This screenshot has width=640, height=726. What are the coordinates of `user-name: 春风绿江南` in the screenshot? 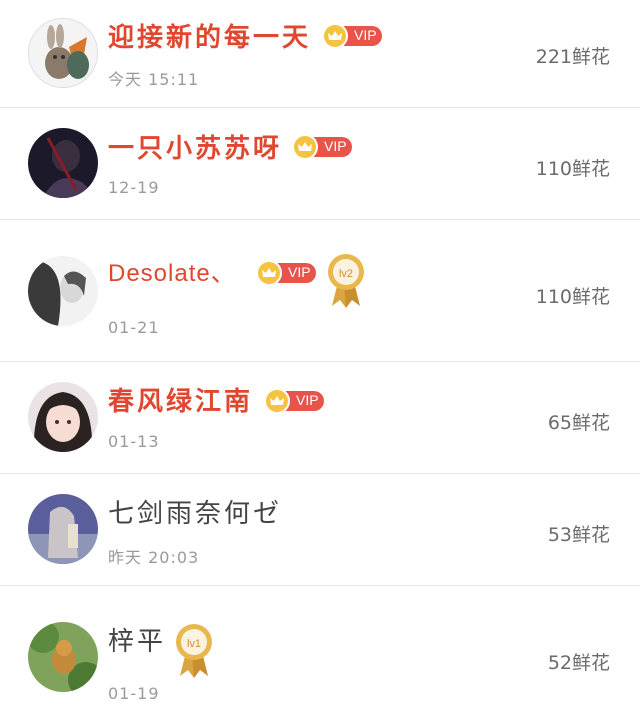 It's located at (180, 402).